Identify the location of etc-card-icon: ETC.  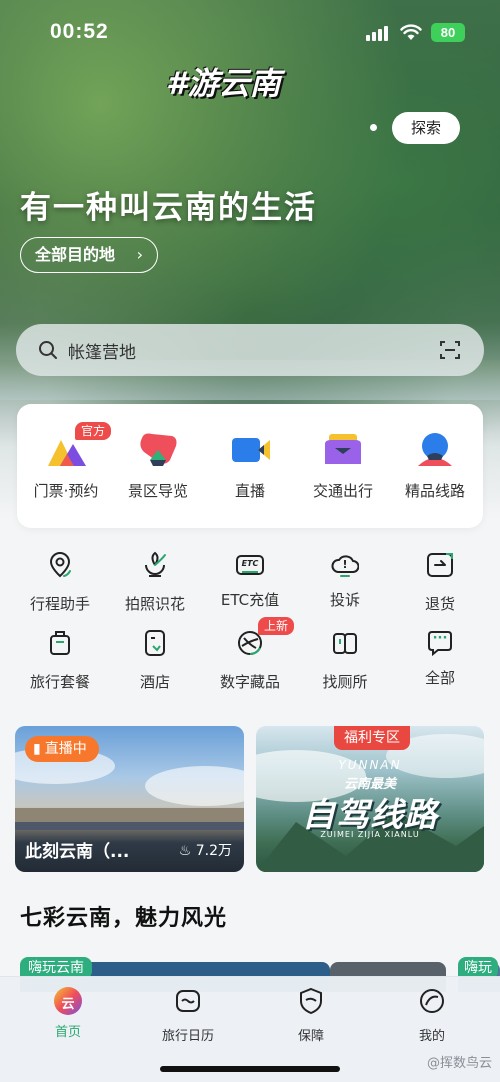
(250, 565).